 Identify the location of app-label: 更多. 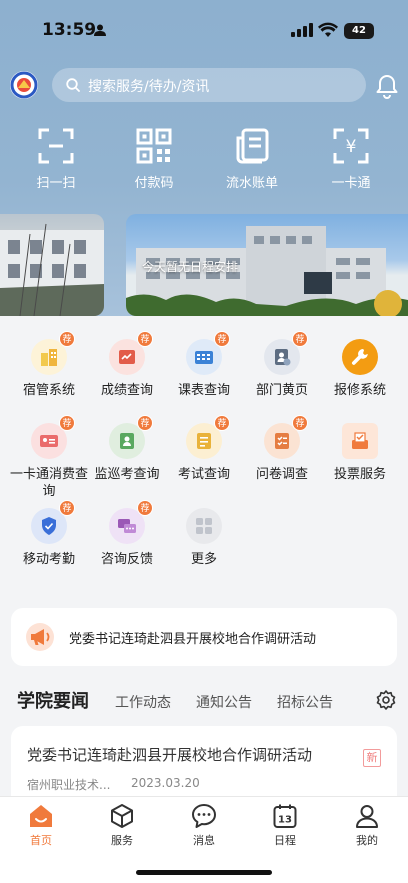
(203, 559).